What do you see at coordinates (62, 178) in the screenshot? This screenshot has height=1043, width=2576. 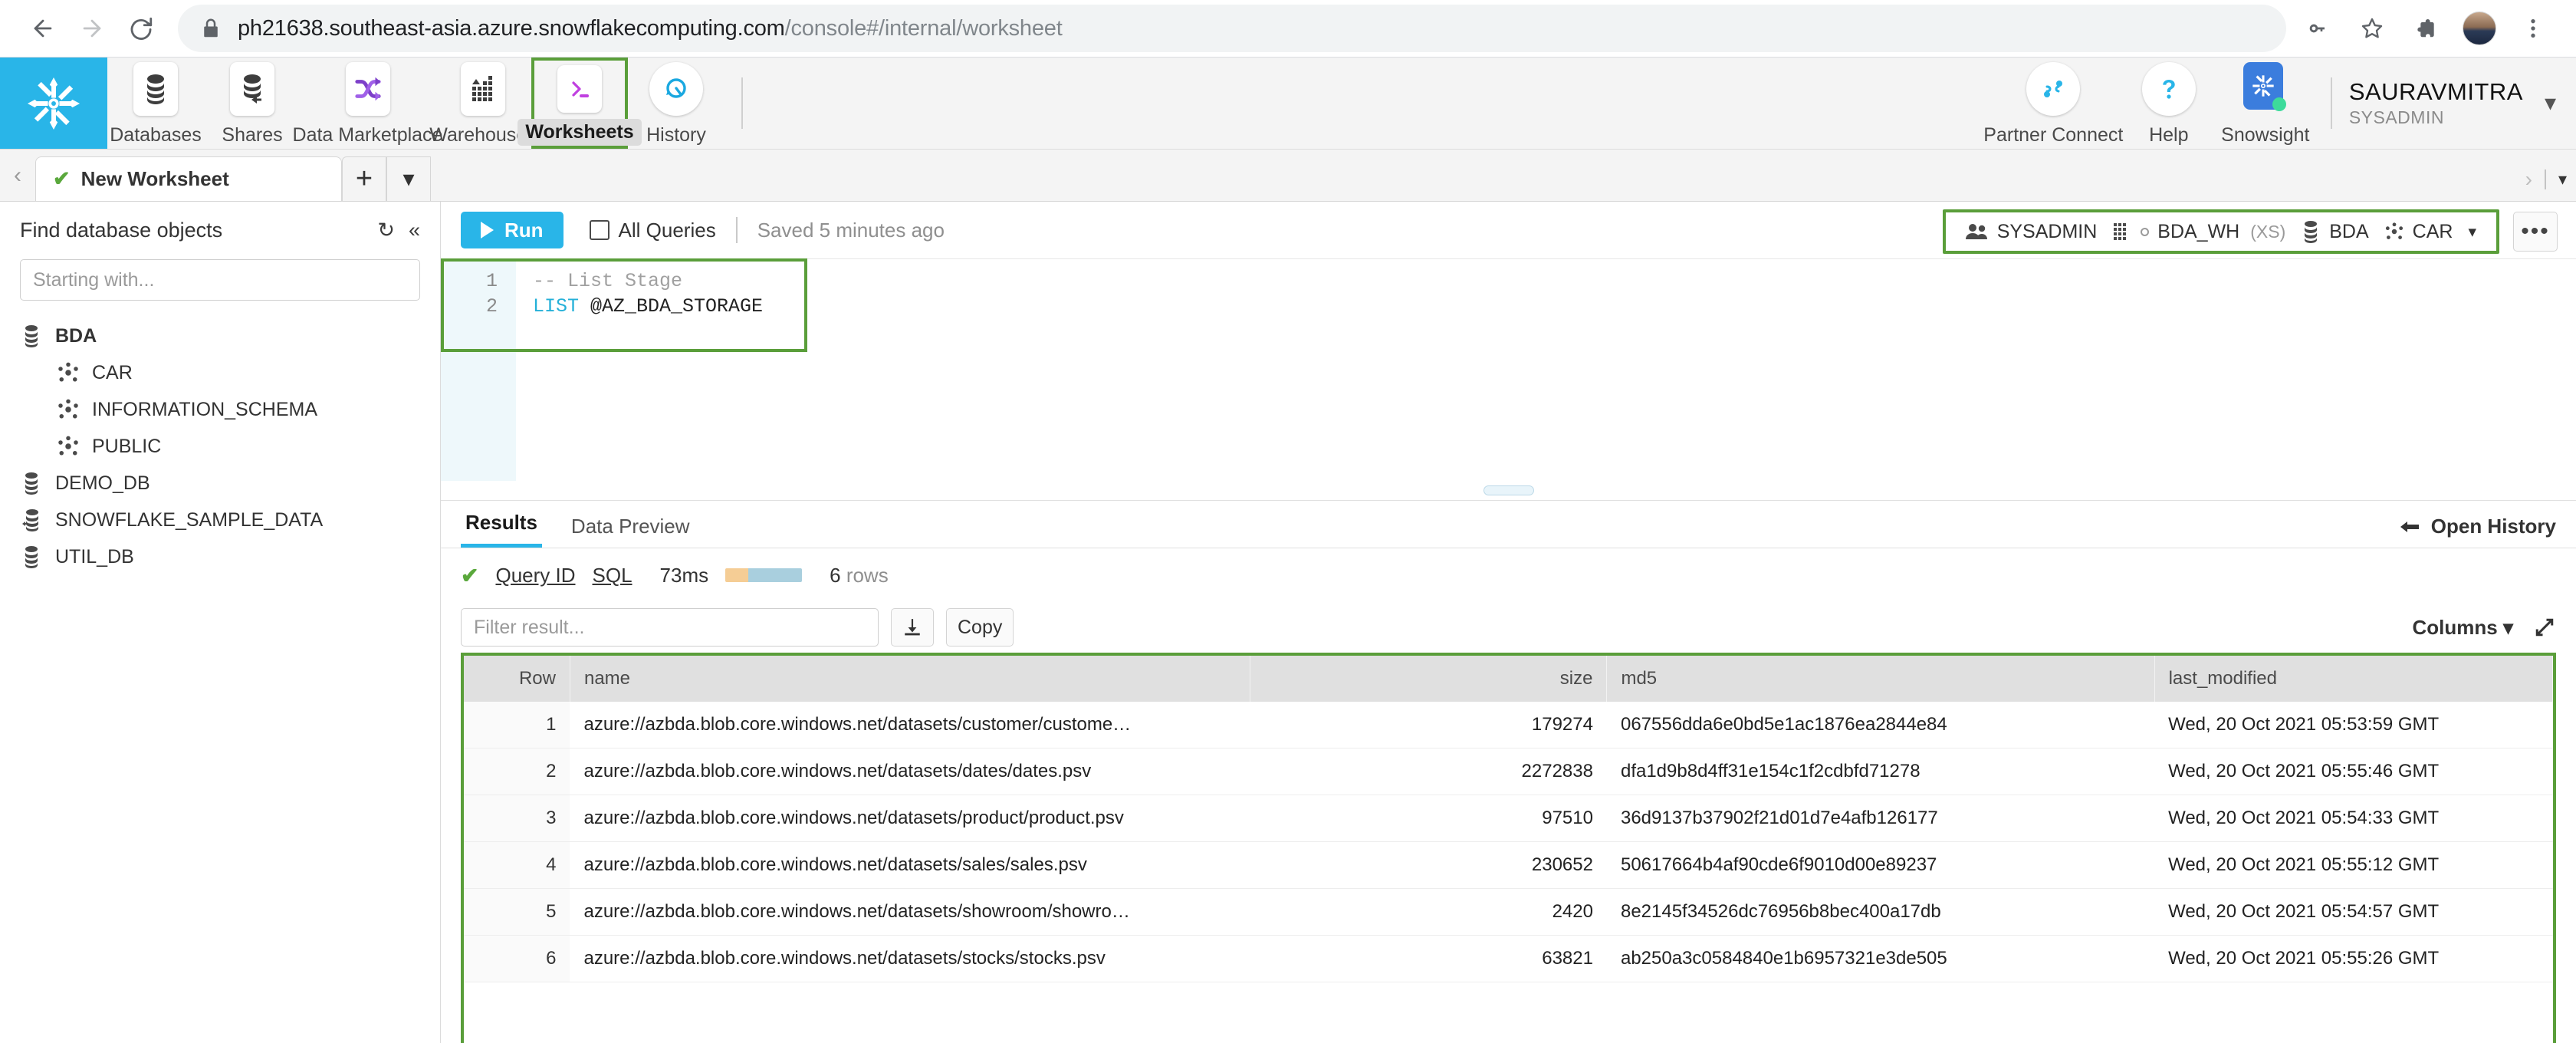 I see `worksheet-saved-check-icon: ✔` at bounding box center [62, 178].